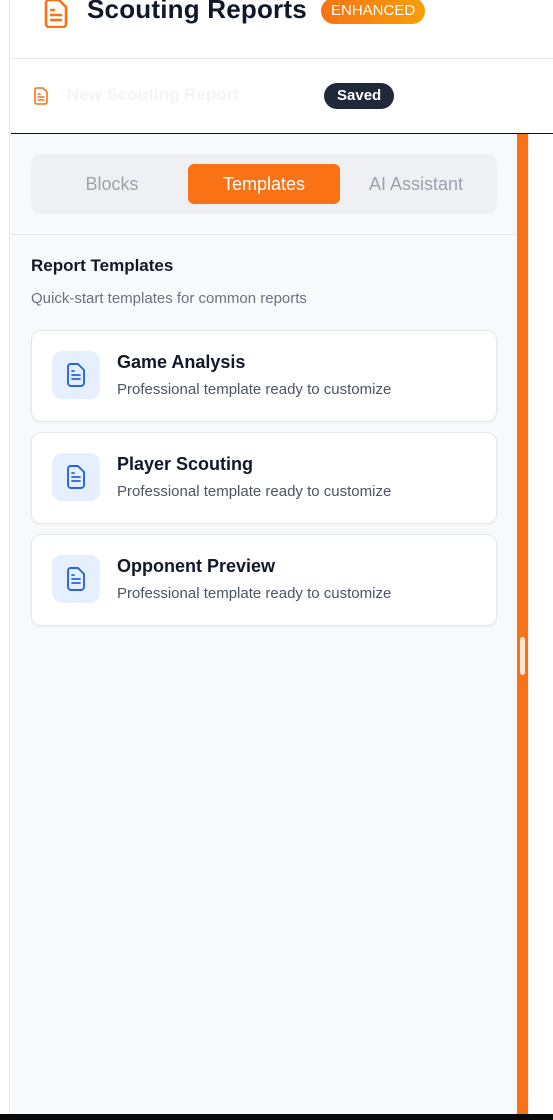 The image size is (553, 1120). I want to click on tabs-area: Blocks Templates AI Assistant, so click(264, 184).